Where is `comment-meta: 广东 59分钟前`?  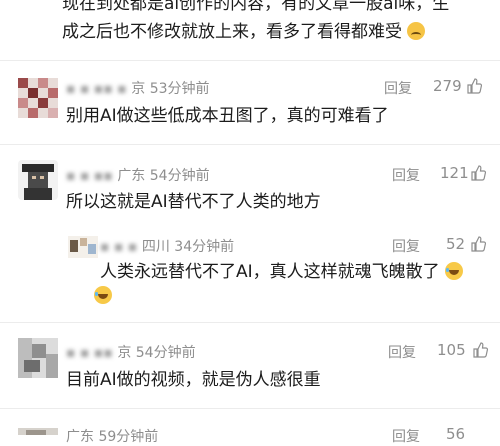 comment-meta: 广东 59分钟前 is located at coordinates (112, 436).